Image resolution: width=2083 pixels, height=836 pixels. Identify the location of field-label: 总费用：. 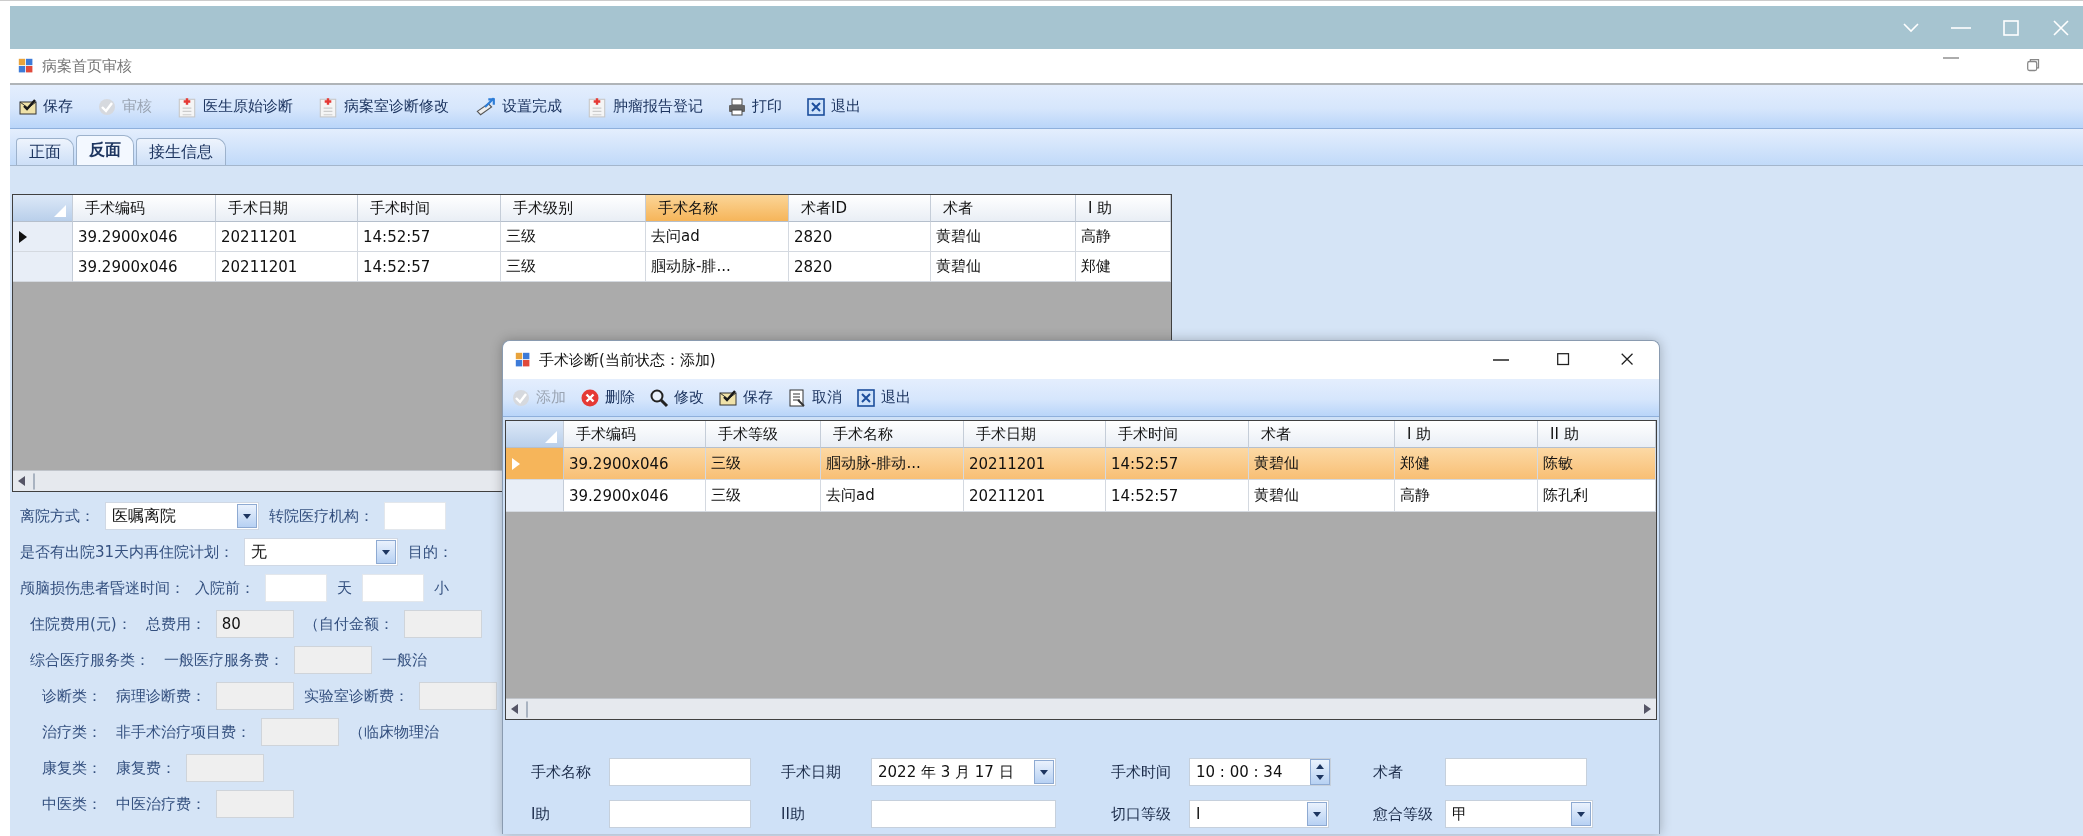
(175, 624).